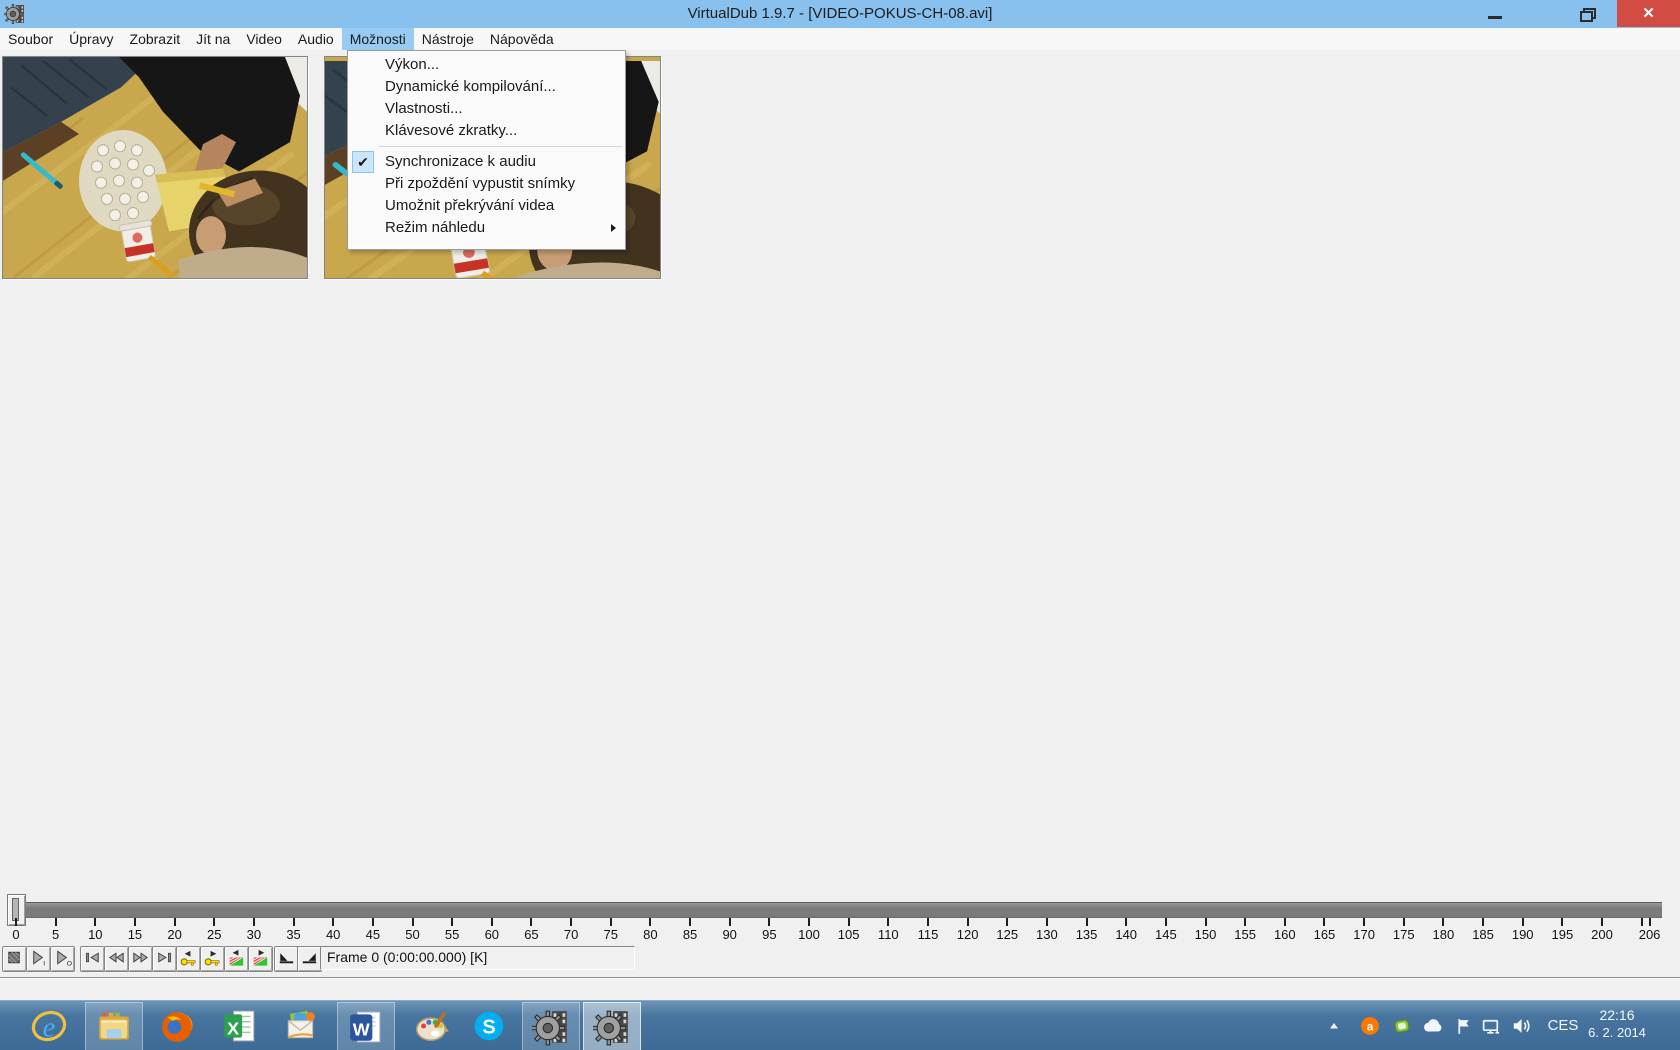 The height and width of the screenshot is (1050, 1680). What do you see at coordinates (286, 959) in the screenshot?
I see `mark-in-button` at bounding box center [286, 959].